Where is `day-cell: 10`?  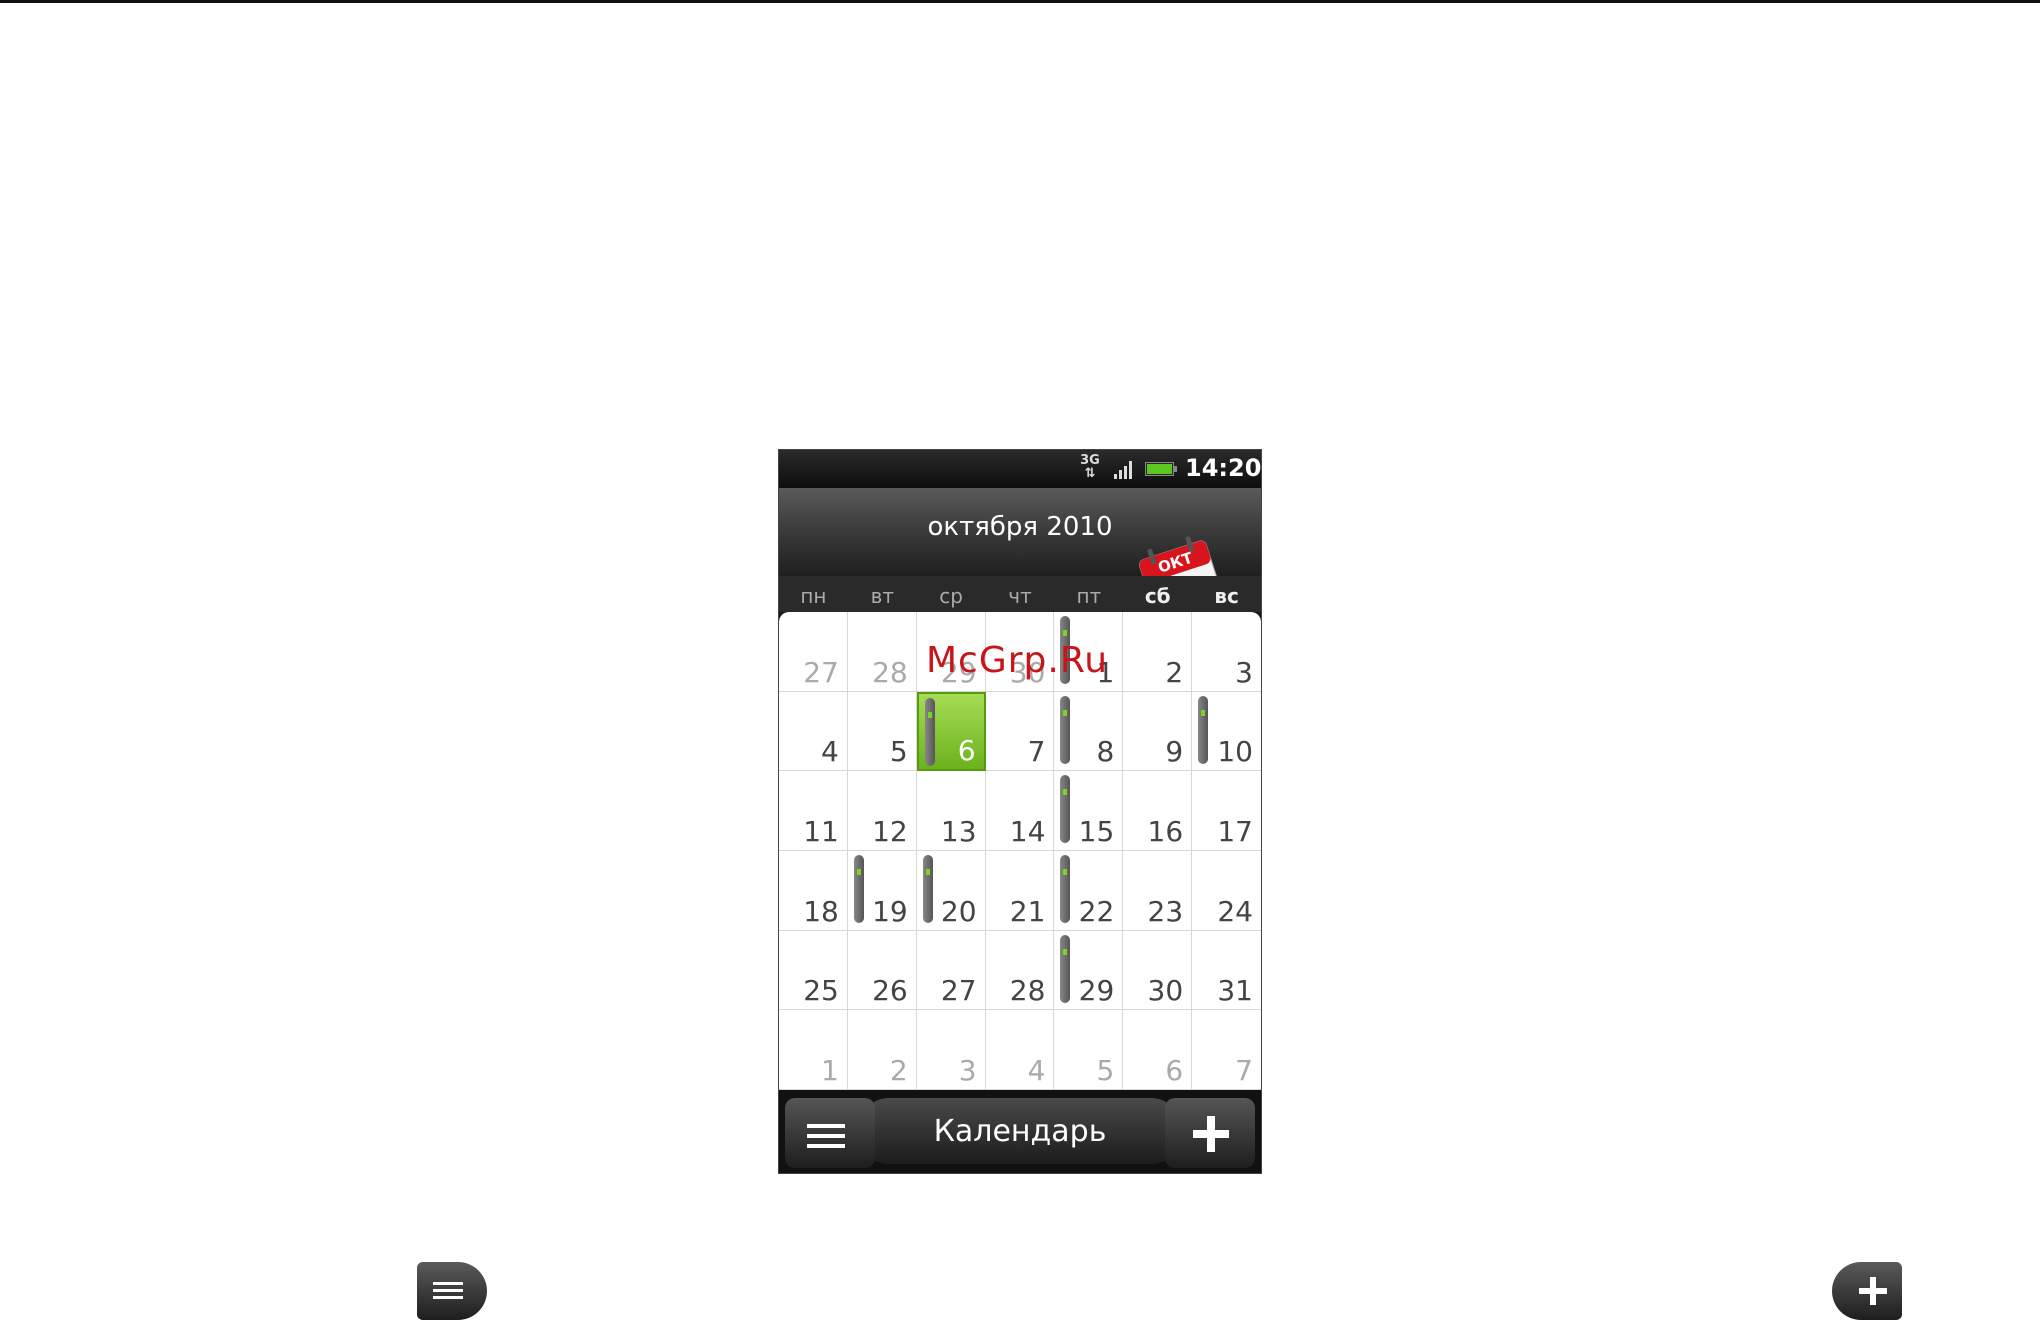 day-cell: 10 is located at coordinates (1226, 732).